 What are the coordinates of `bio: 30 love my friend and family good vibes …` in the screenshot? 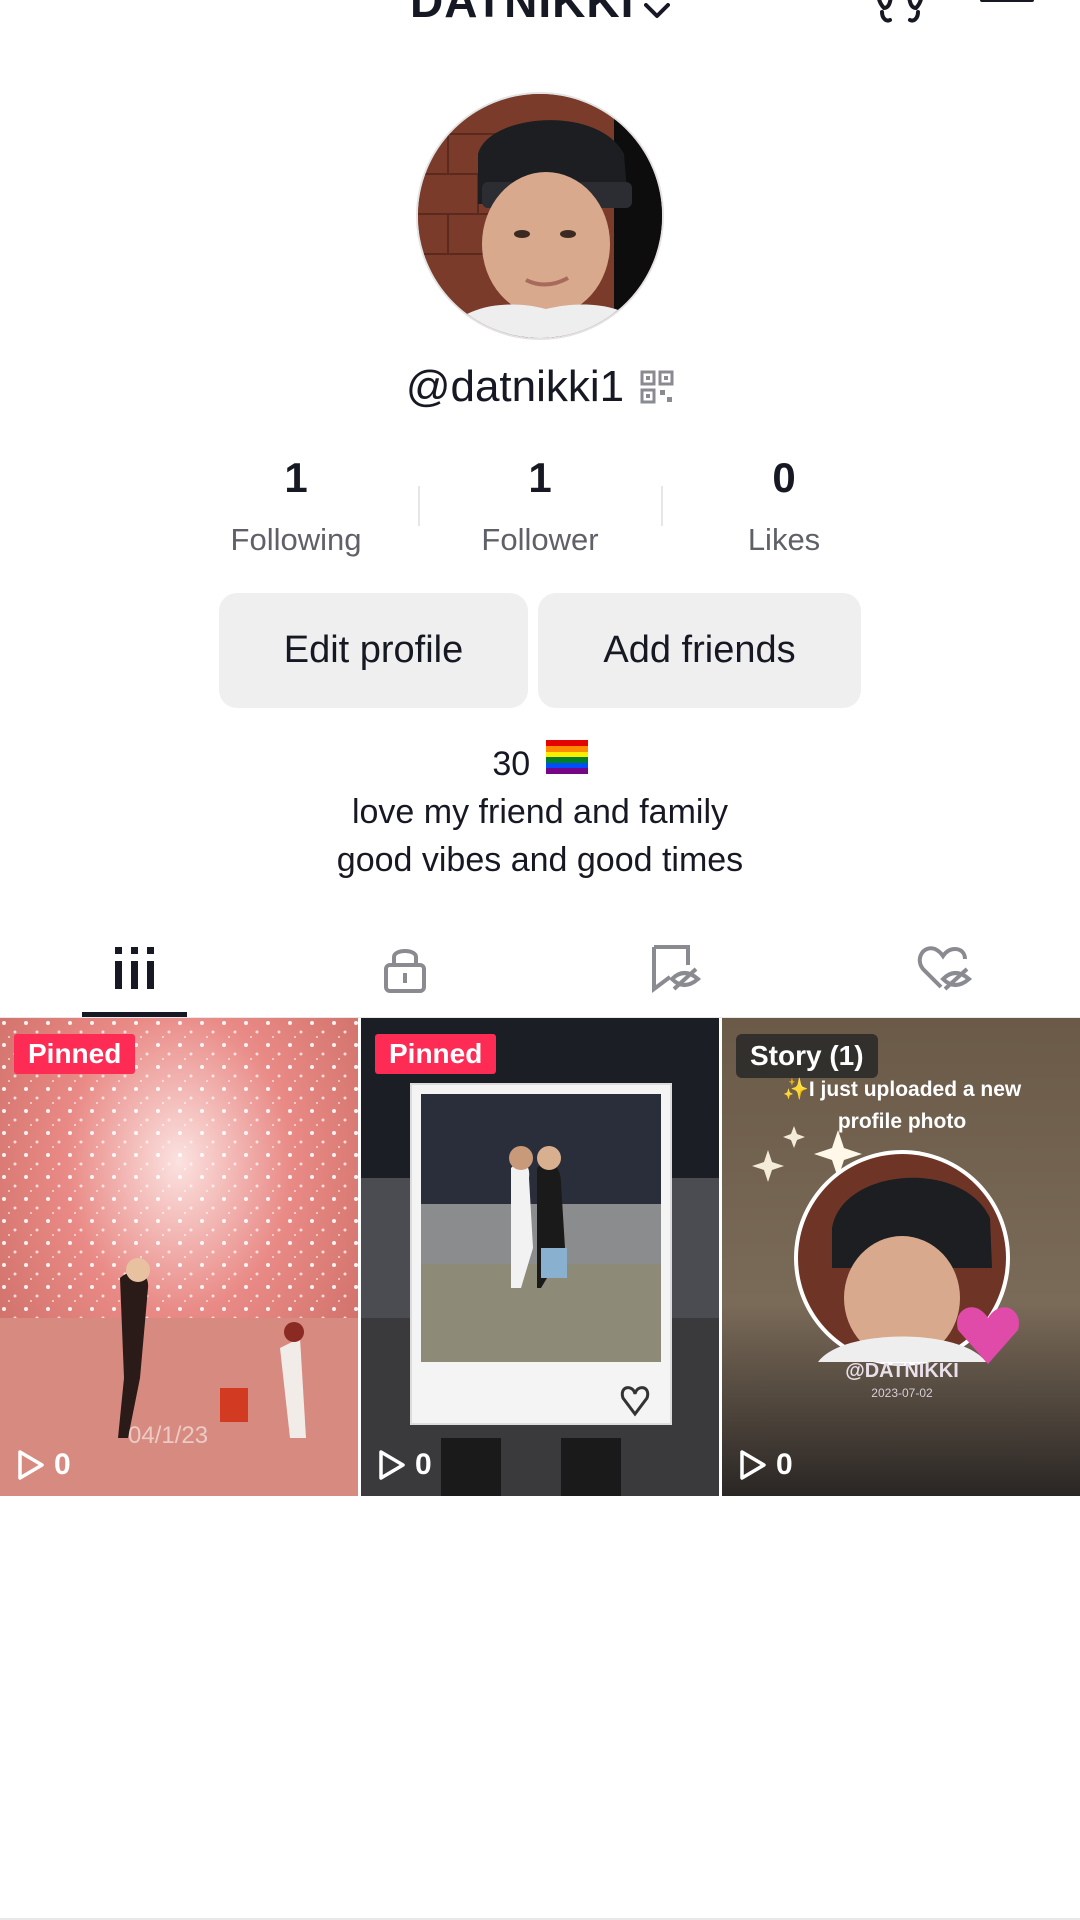 It's located at (540, 812).